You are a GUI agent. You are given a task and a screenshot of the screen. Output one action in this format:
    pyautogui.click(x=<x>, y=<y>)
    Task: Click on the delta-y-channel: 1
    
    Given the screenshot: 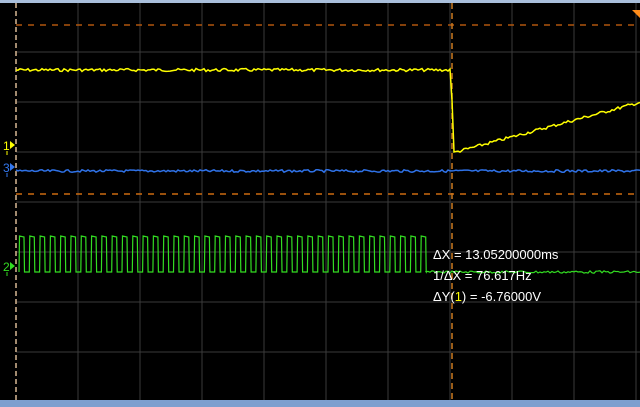 What is the action you would take?
    pyautogui.click(x=458, y=296)
    